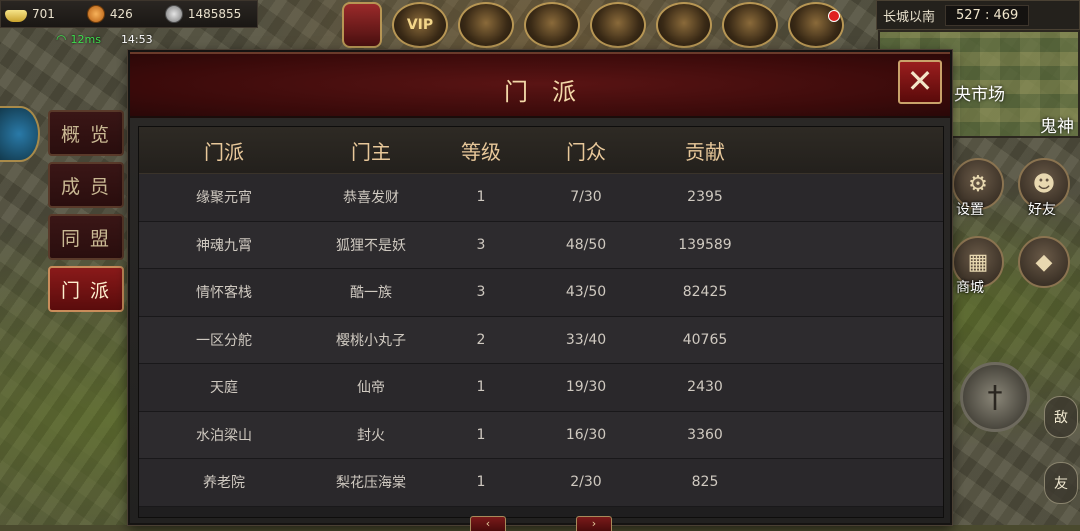  Describe the element at coordinates (86, 289) in the screenshot. I see `side-tab-3: 门派` at that location.